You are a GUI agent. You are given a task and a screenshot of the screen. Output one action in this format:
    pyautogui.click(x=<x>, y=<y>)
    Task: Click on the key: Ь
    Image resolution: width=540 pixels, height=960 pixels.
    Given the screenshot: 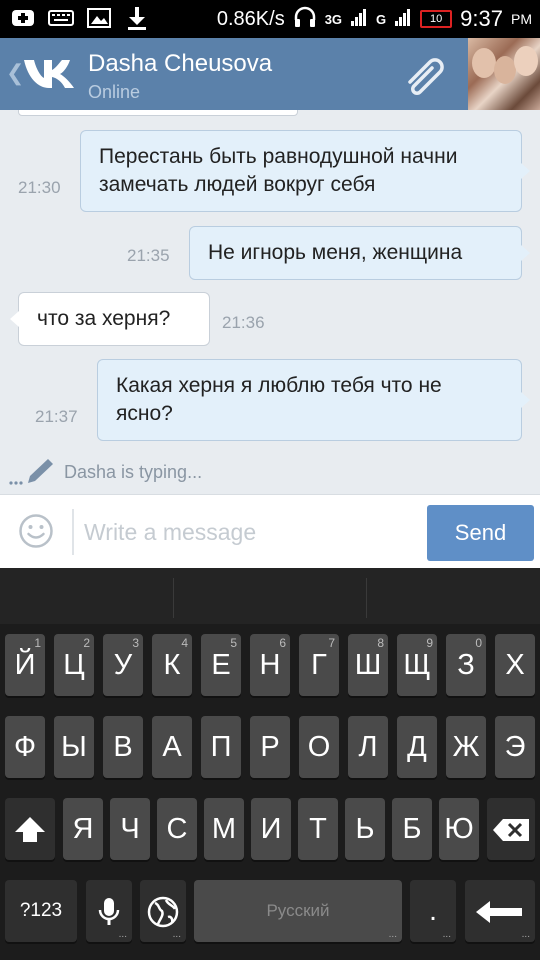 What is the action you would take?
    pyautogui.click(x=365, y=829)
    